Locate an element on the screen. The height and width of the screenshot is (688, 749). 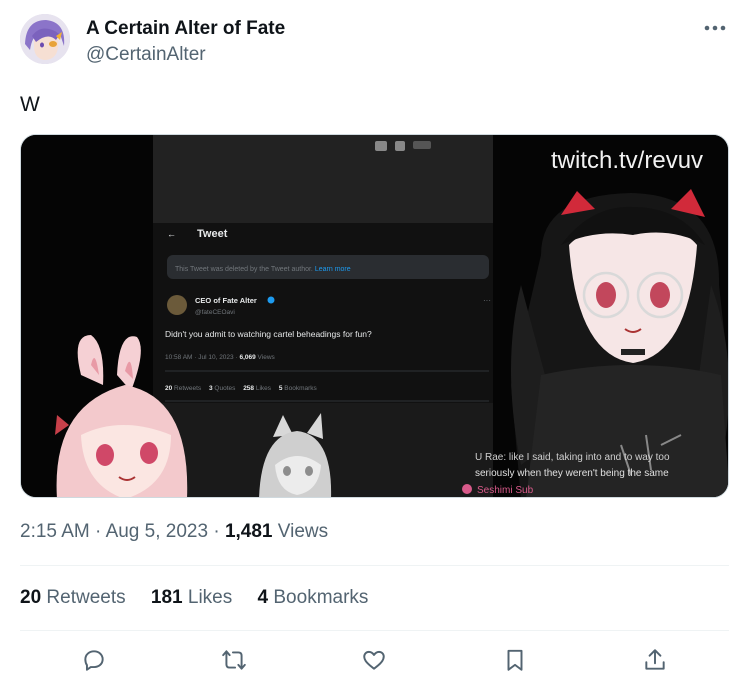
retweets-stat: 20 Retweets is located at coordinates (73, 598).